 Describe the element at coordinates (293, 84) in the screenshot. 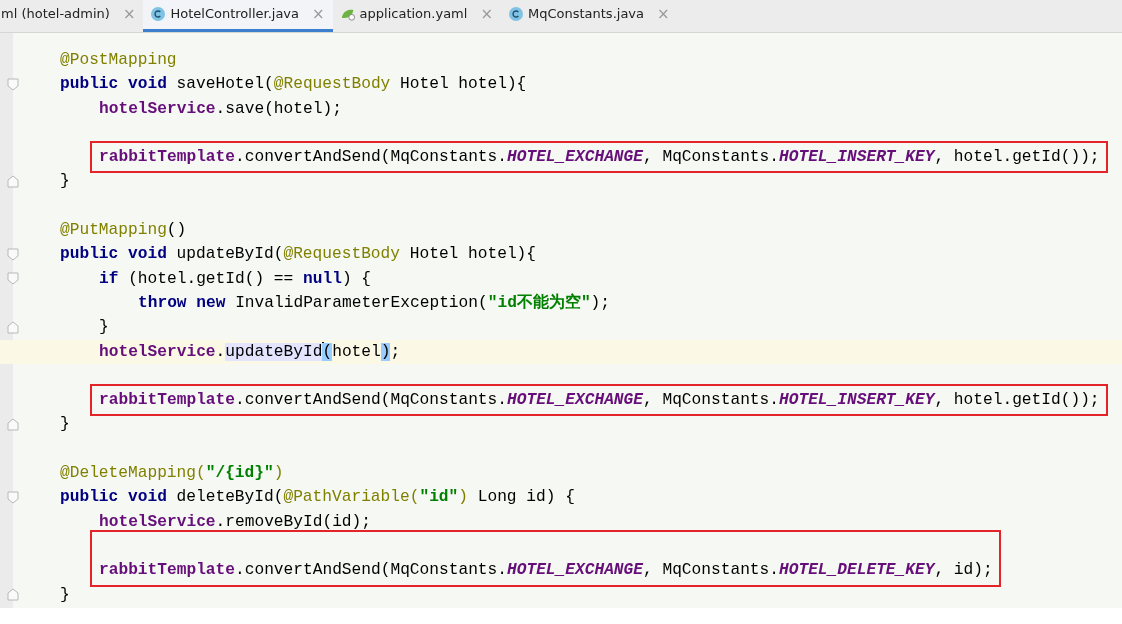

I see `code-line: public void saveHotel(@RequestBody Hotel hotel){` at that location.